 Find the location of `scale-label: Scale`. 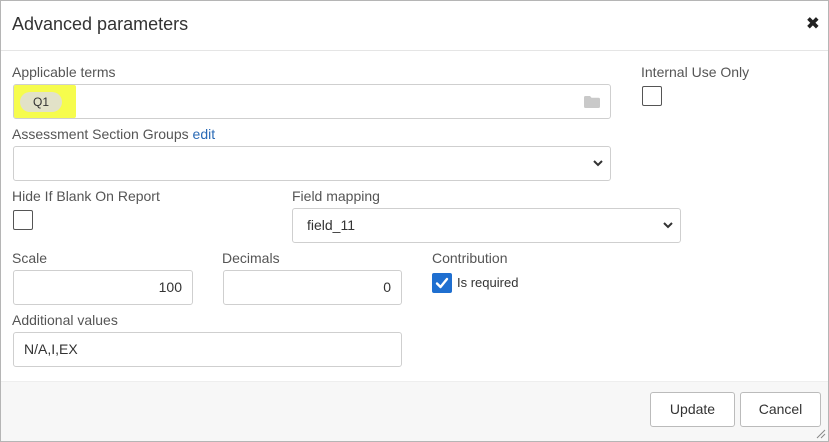

scale-label: Scale is located at coordinates (30, 258).